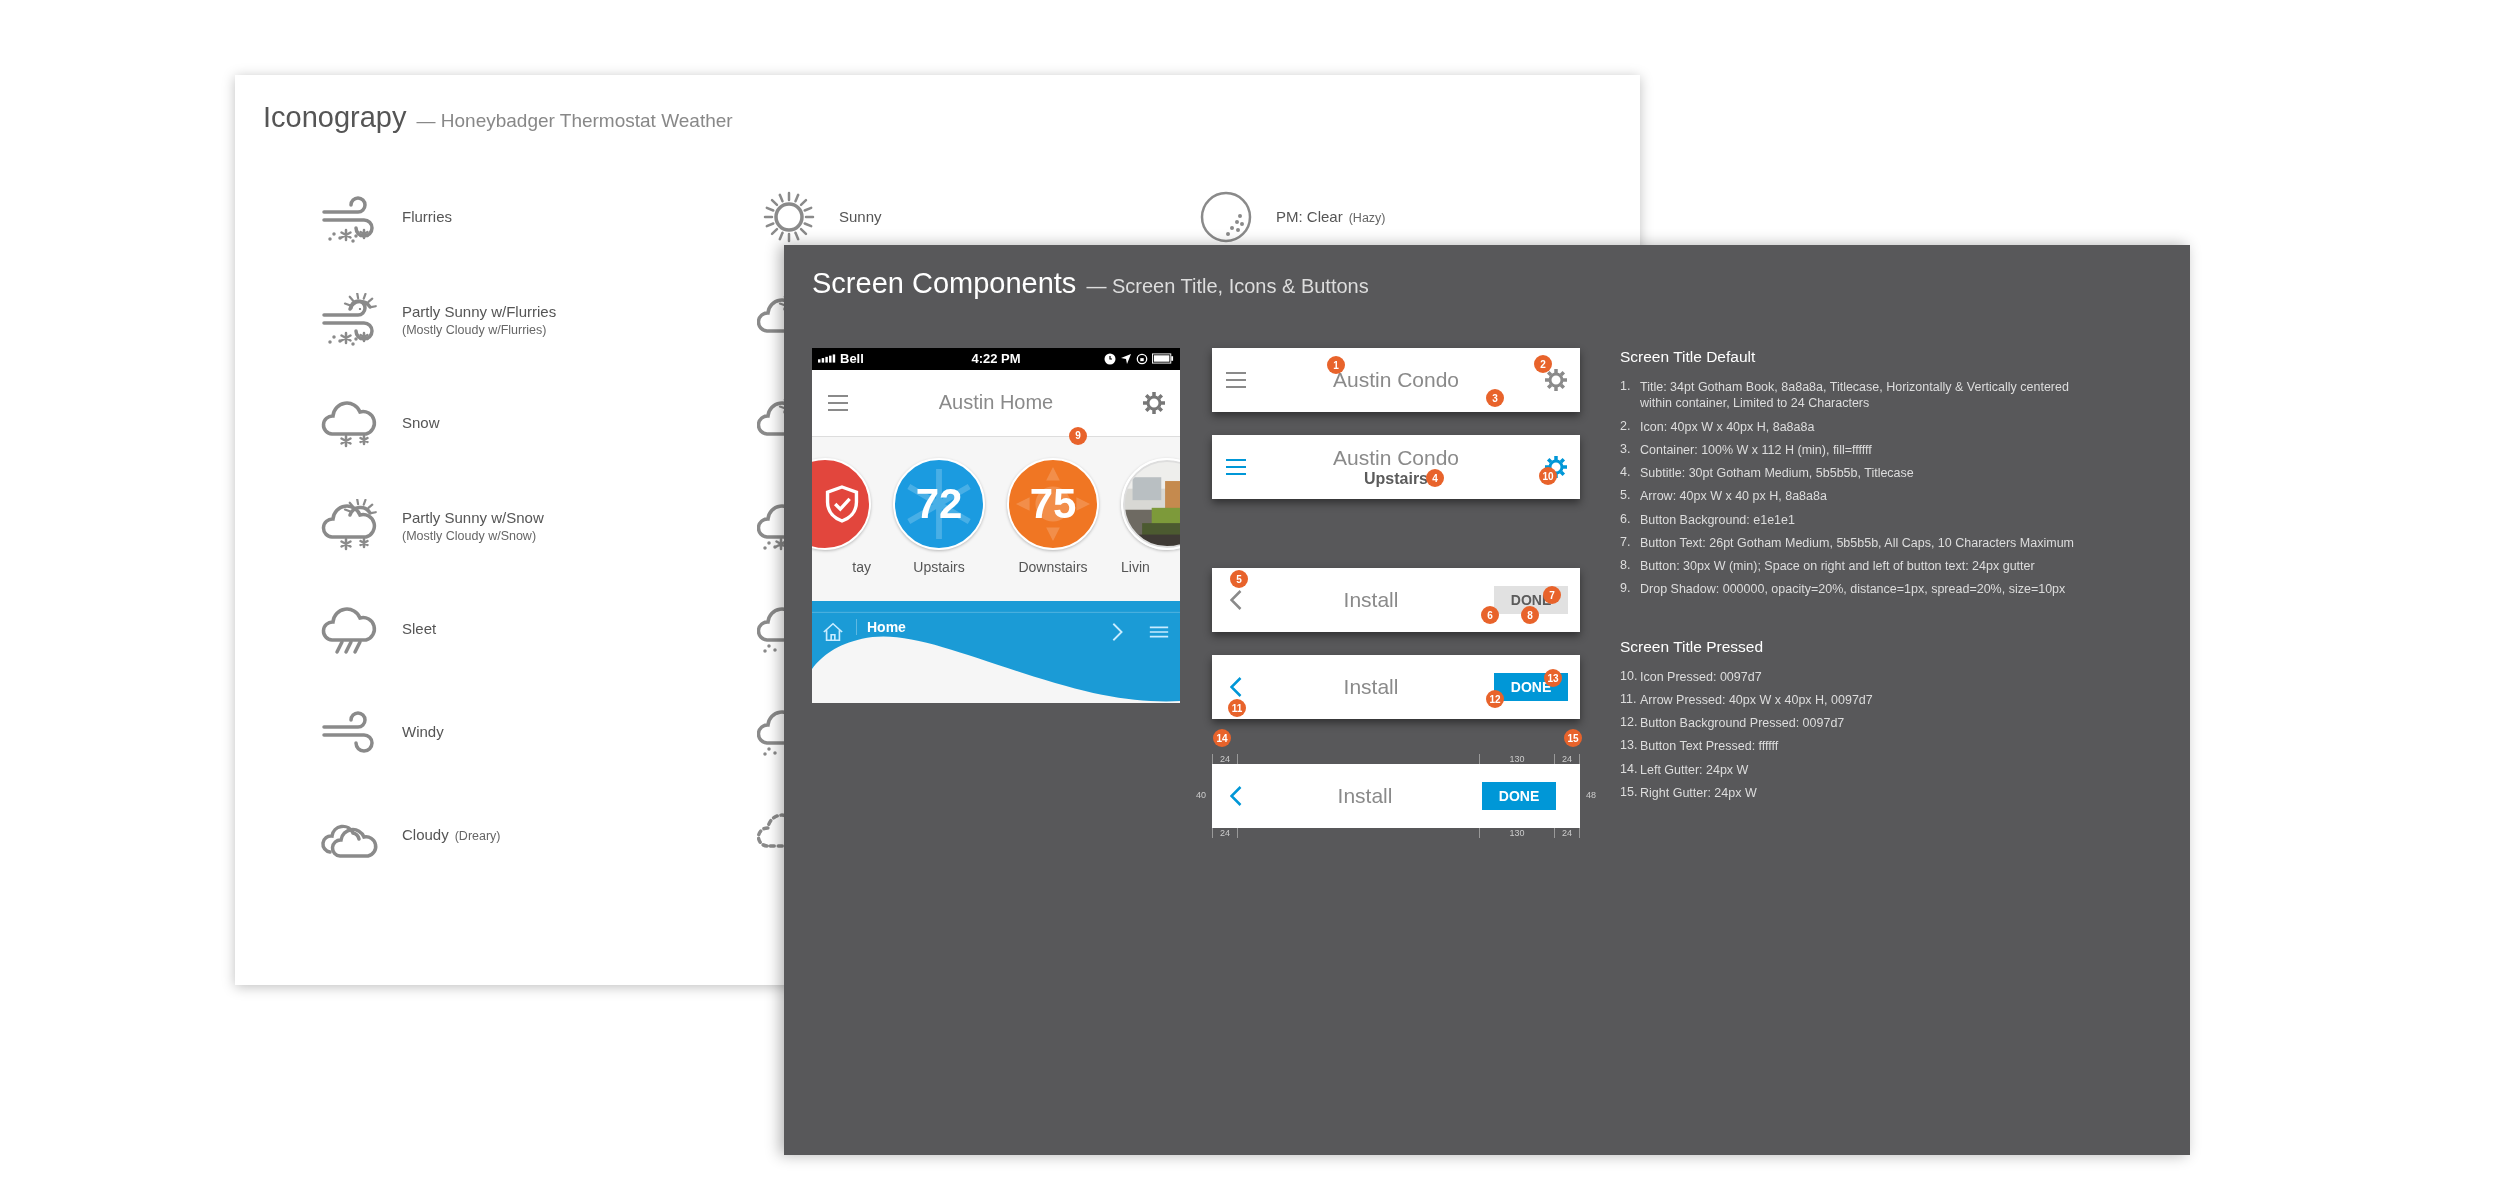  Describe the element at coordinates (1519, 796) in the screenshot. I see `done-button: DONE` at that location.